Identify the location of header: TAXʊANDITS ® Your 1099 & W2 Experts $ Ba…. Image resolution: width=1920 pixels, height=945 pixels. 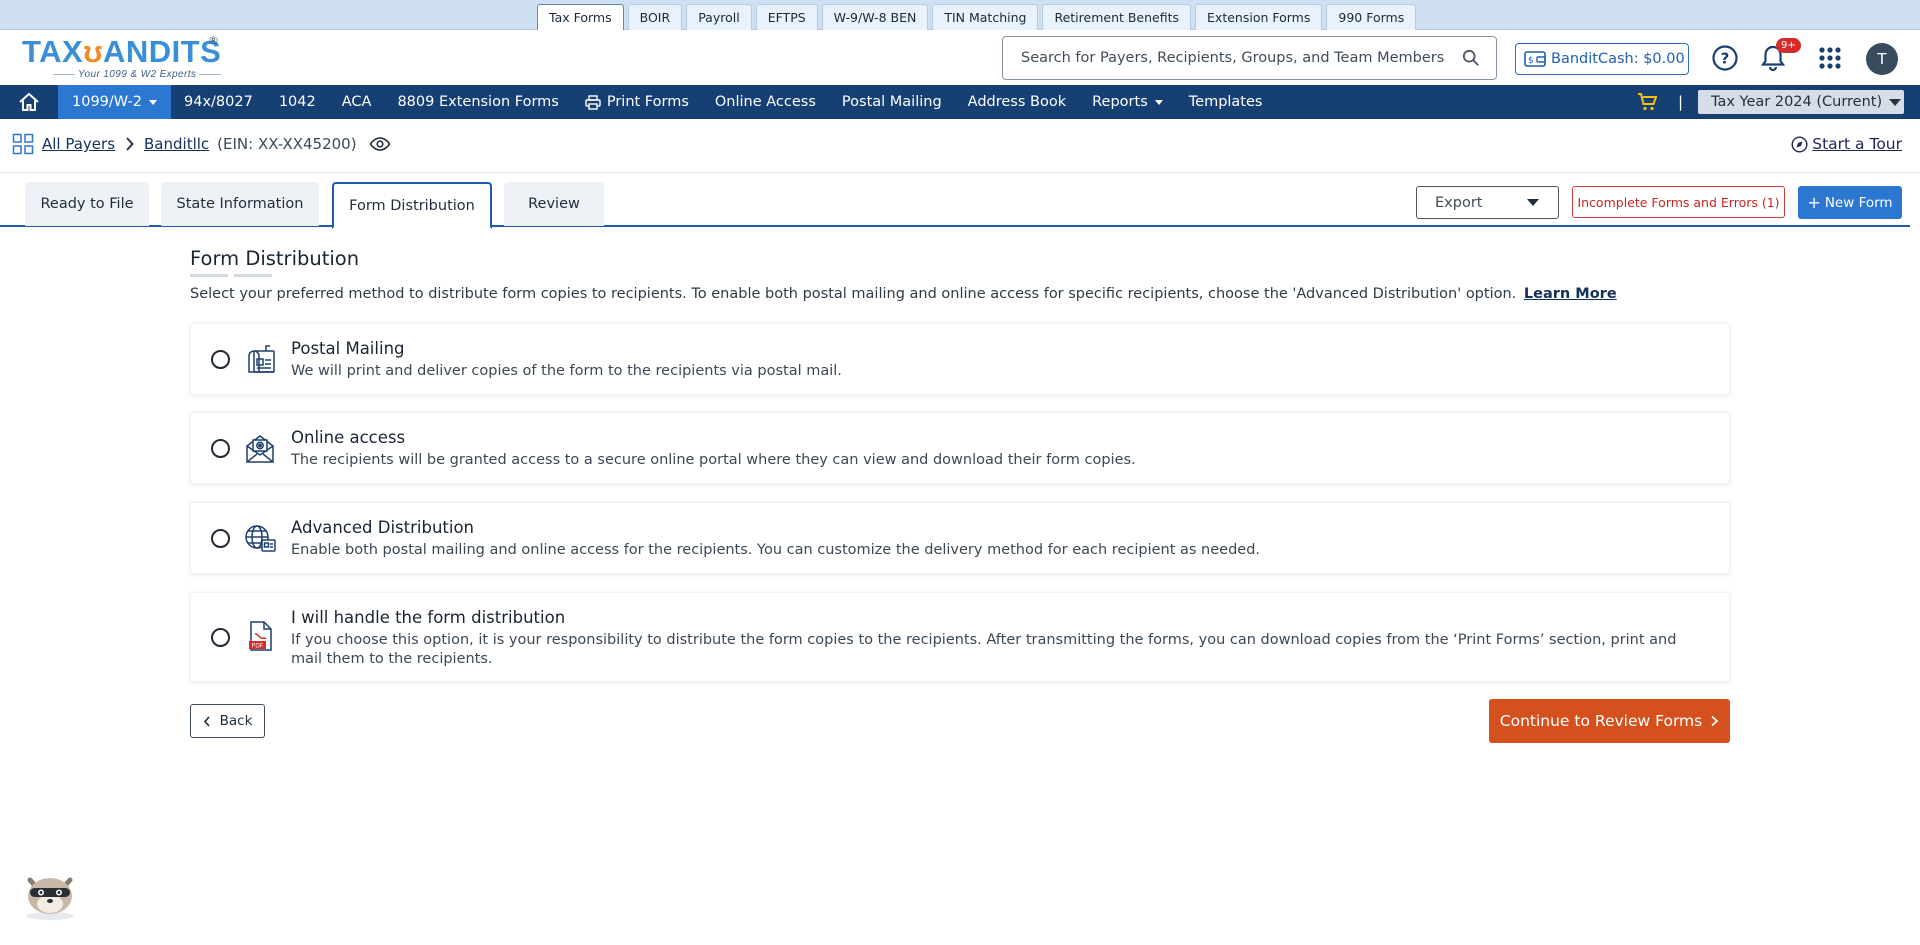
(960, 57).